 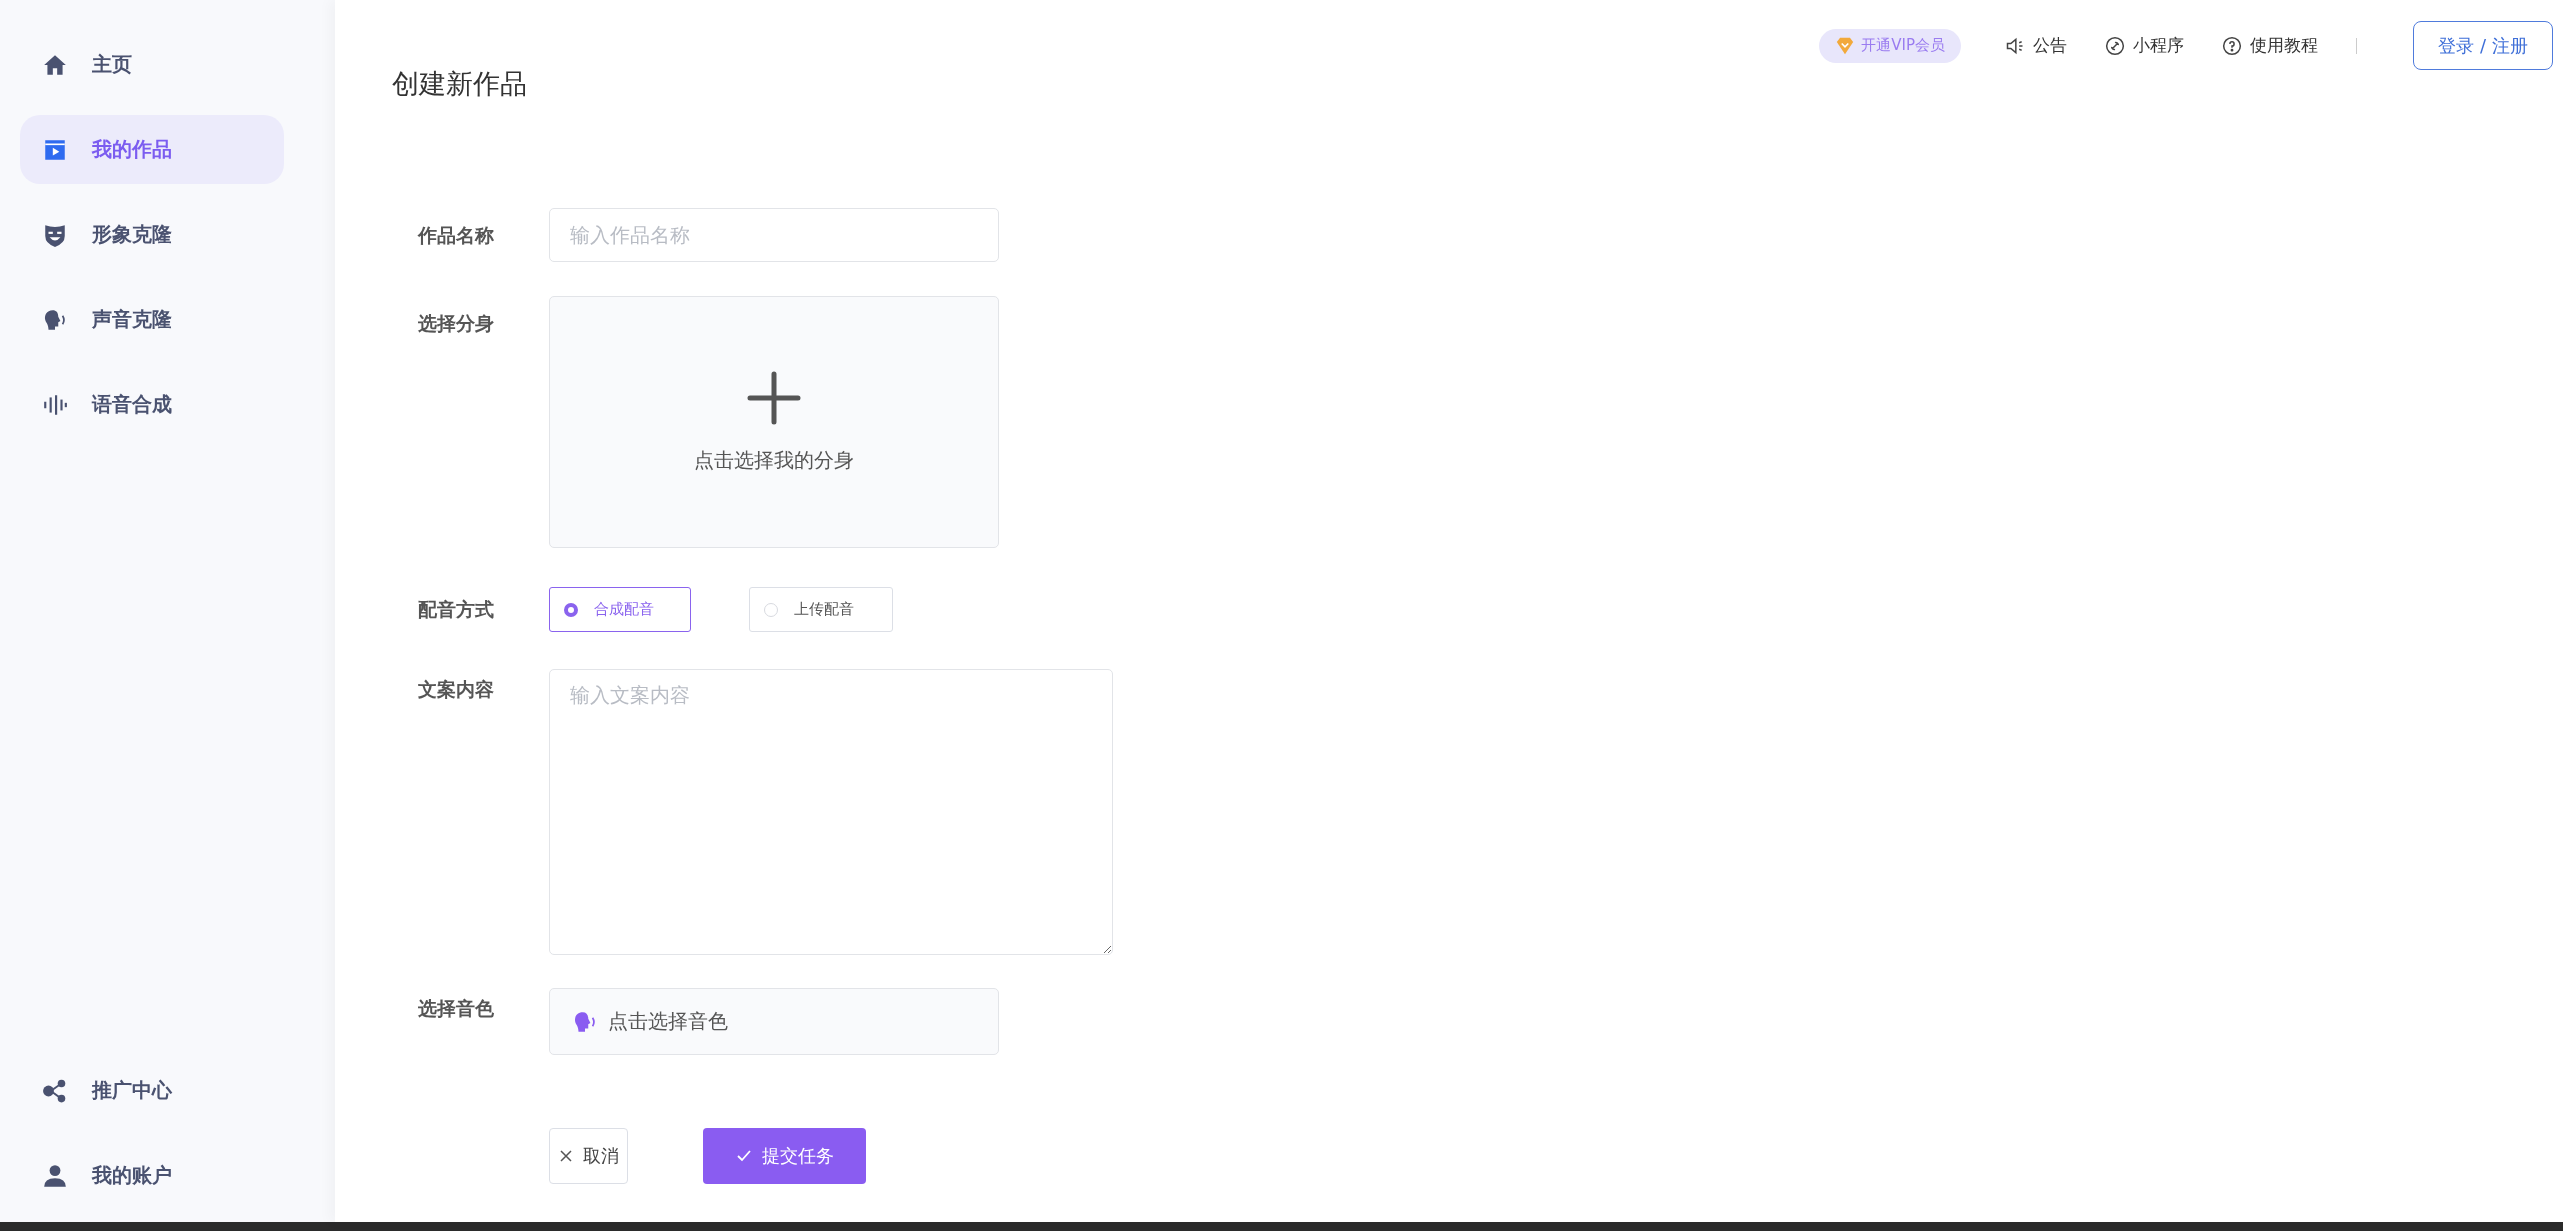 What do you see at coordinates (152, 319) in the screenshot?
I see `sidebar-item: 声音克隆` at bounding box center [152, 319].